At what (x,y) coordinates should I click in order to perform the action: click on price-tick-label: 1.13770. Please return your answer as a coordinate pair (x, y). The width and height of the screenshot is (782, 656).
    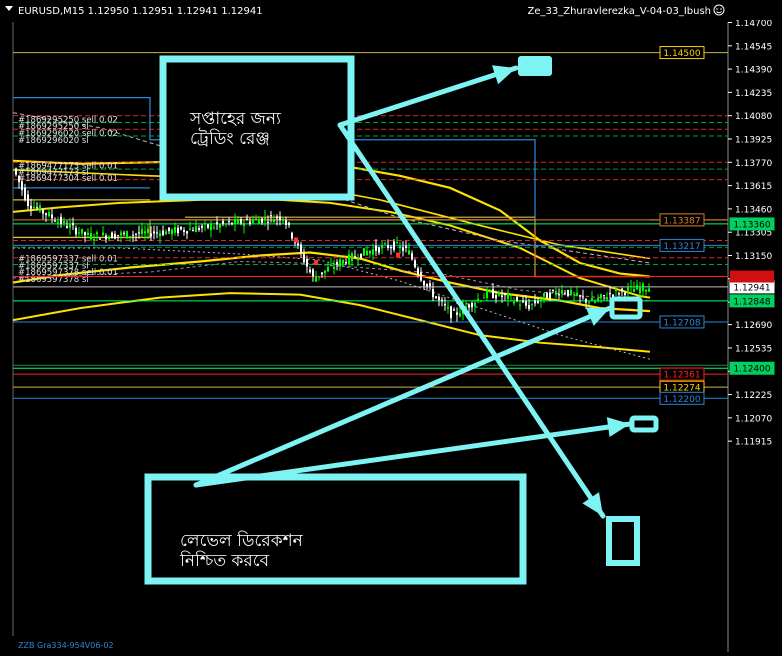
    Looking at the image, I should click on (753, 164).